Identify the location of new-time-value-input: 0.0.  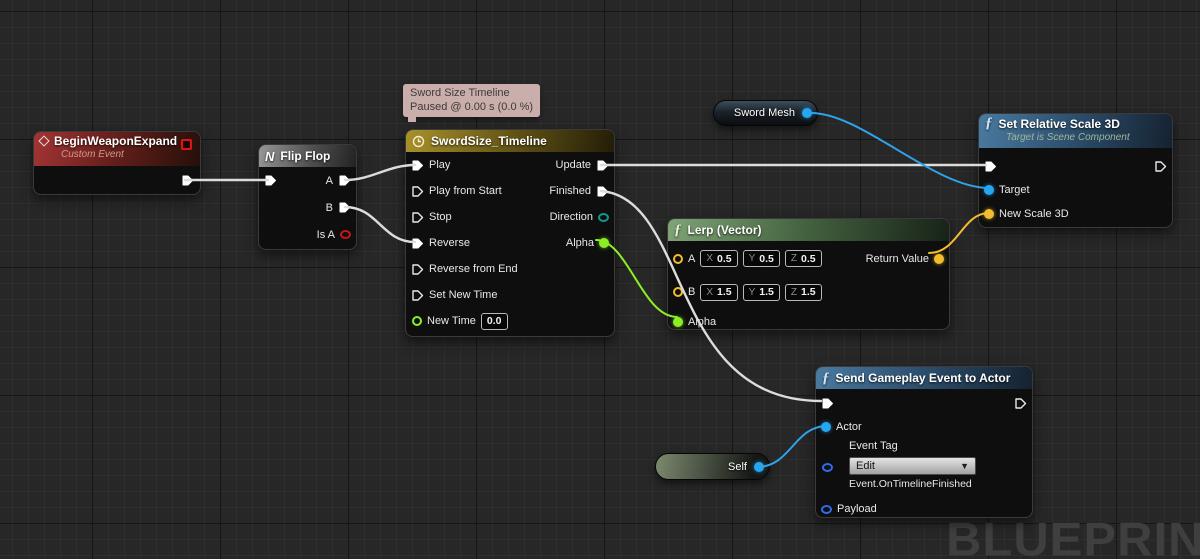
(494, 321).